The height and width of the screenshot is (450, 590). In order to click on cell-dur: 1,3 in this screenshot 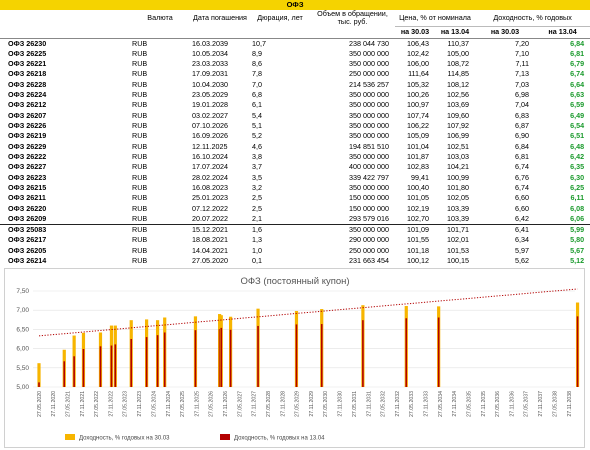, I will do `click(257, 240)`.